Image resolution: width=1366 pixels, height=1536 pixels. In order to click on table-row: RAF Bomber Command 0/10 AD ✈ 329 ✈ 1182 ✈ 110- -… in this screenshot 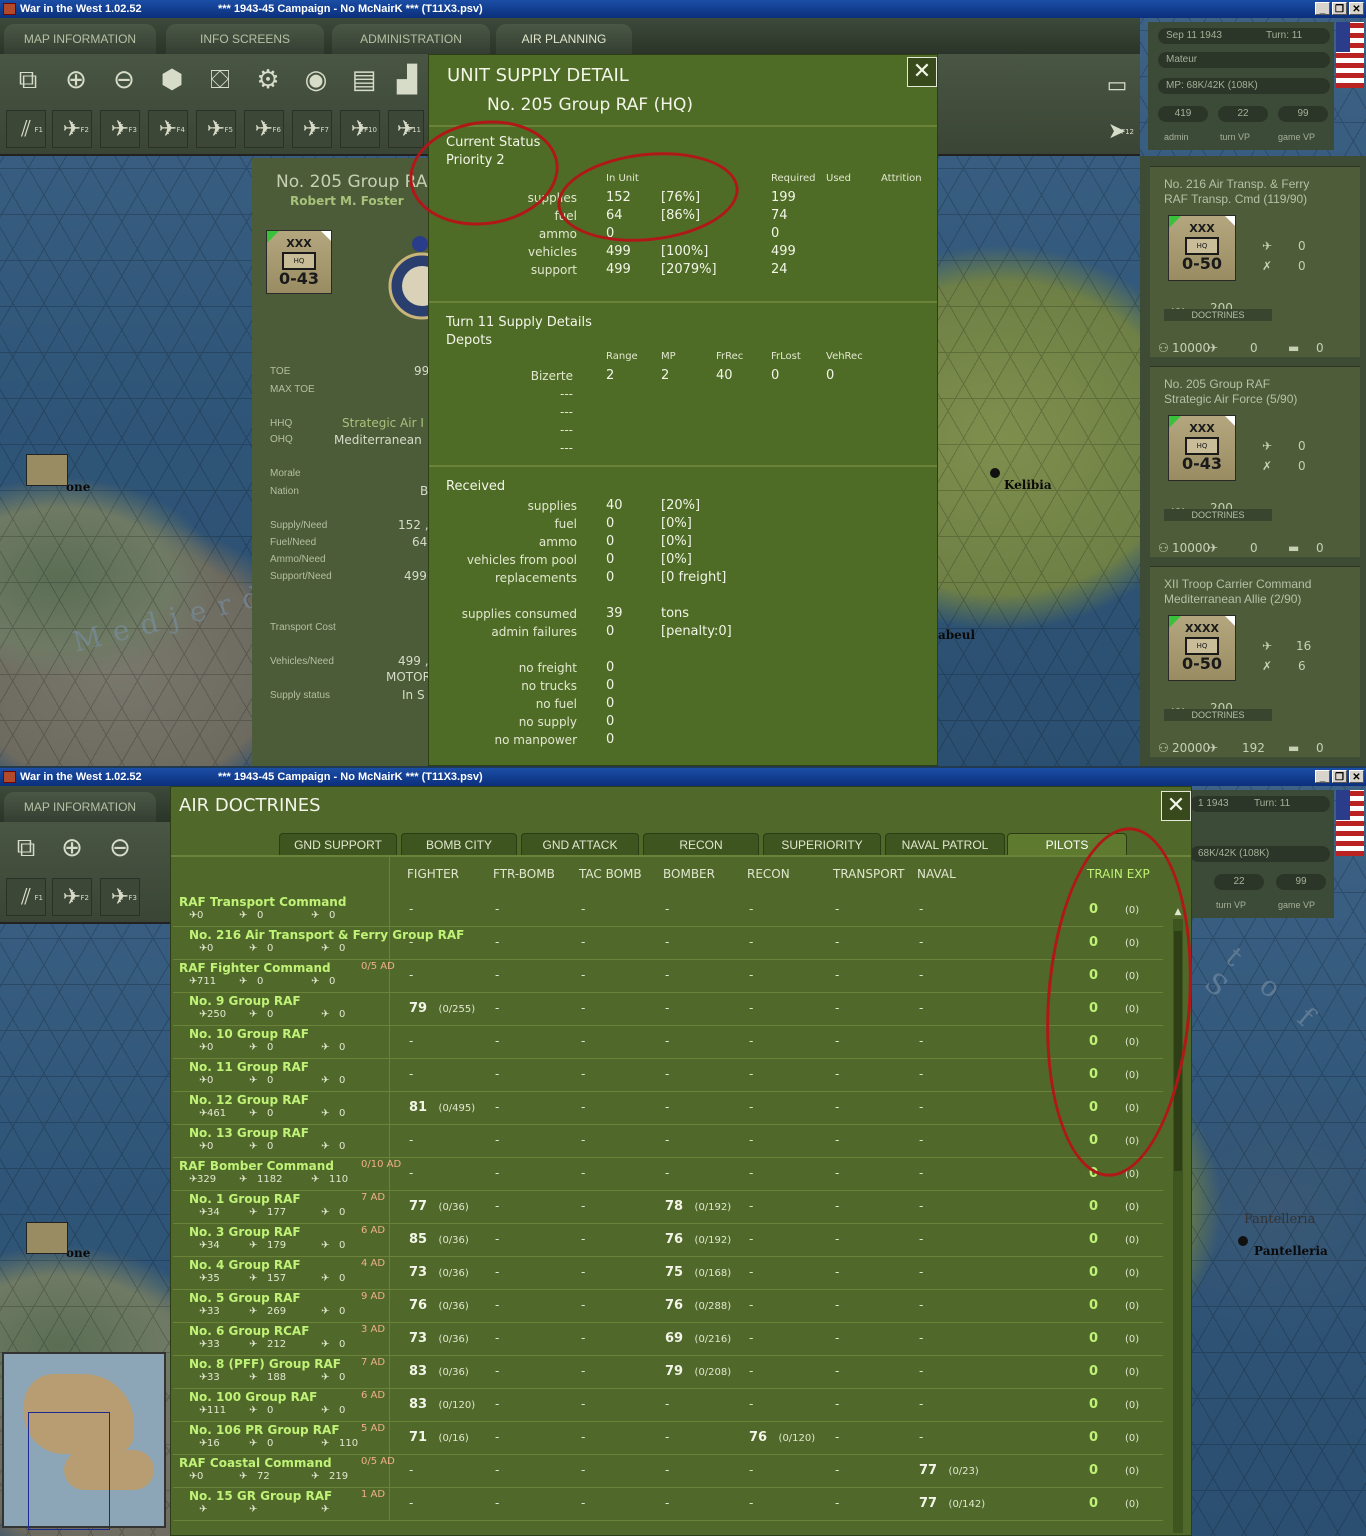, I will do `click(668, 1174)`.